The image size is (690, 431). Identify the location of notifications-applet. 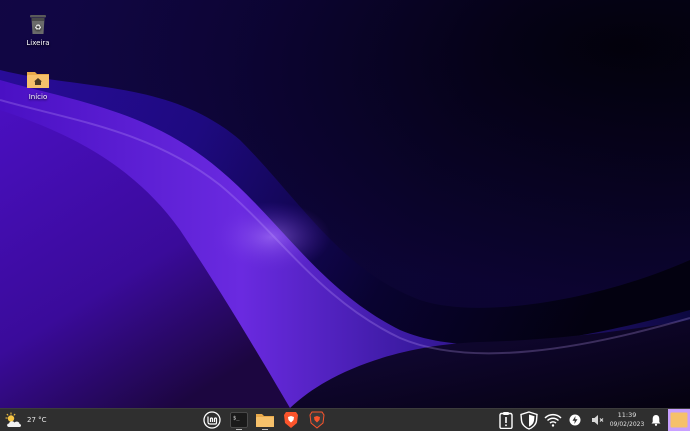
(656, 420).